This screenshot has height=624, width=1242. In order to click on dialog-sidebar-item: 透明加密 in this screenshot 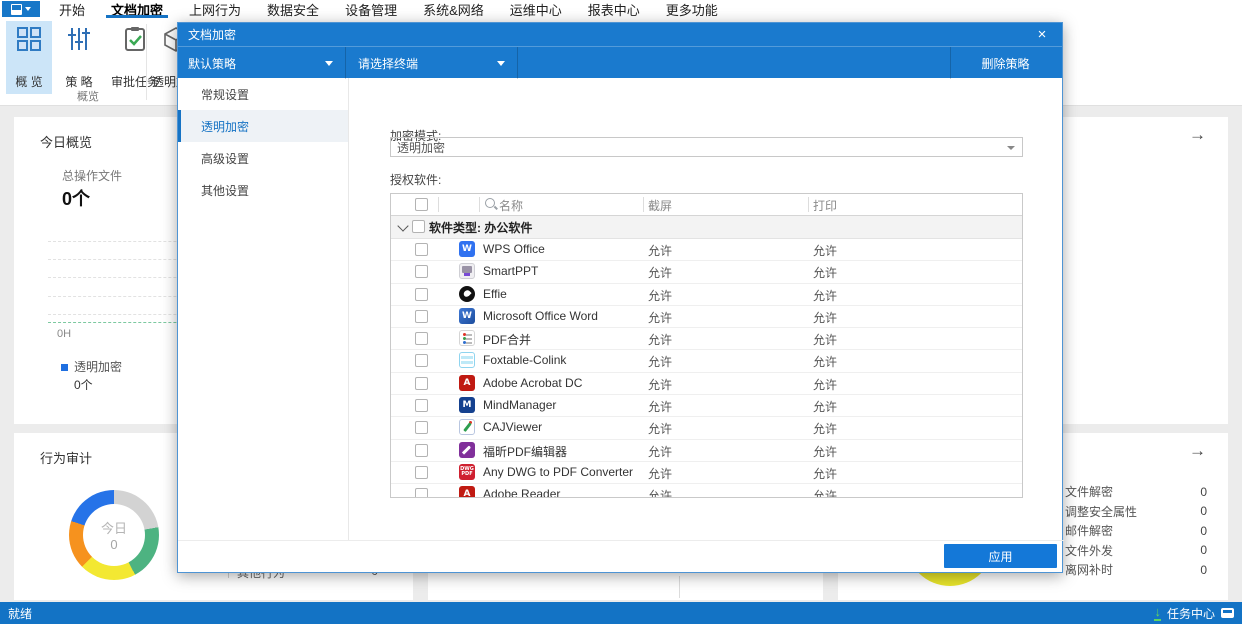, I will do `click(263, 126)`.